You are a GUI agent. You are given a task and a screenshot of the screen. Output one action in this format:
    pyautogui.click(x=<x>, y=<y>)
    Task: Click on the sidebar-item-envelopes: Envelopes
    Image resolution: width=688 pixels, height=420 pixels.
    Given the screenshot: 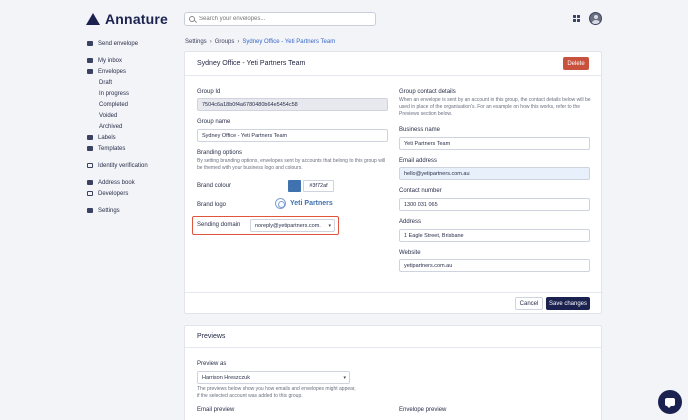 What is the action you would take?
    pyautogui.click(x=132, y=71)
    